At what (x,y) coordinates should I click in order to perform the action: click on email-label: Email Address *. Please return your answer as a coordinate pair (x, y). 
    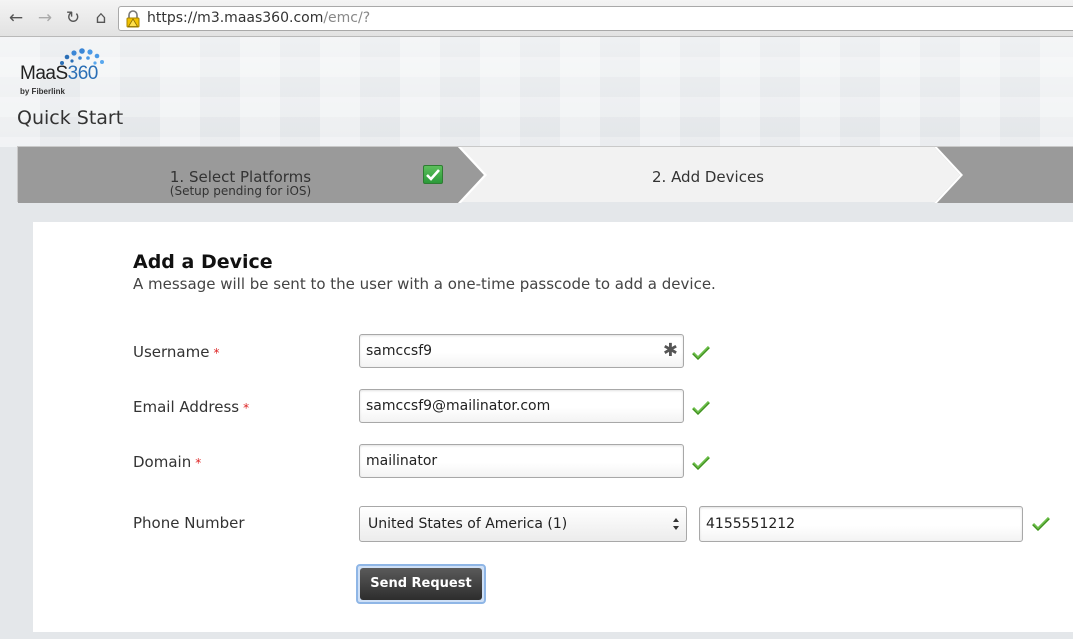
    Looking at the image, I should click on (191, 407).